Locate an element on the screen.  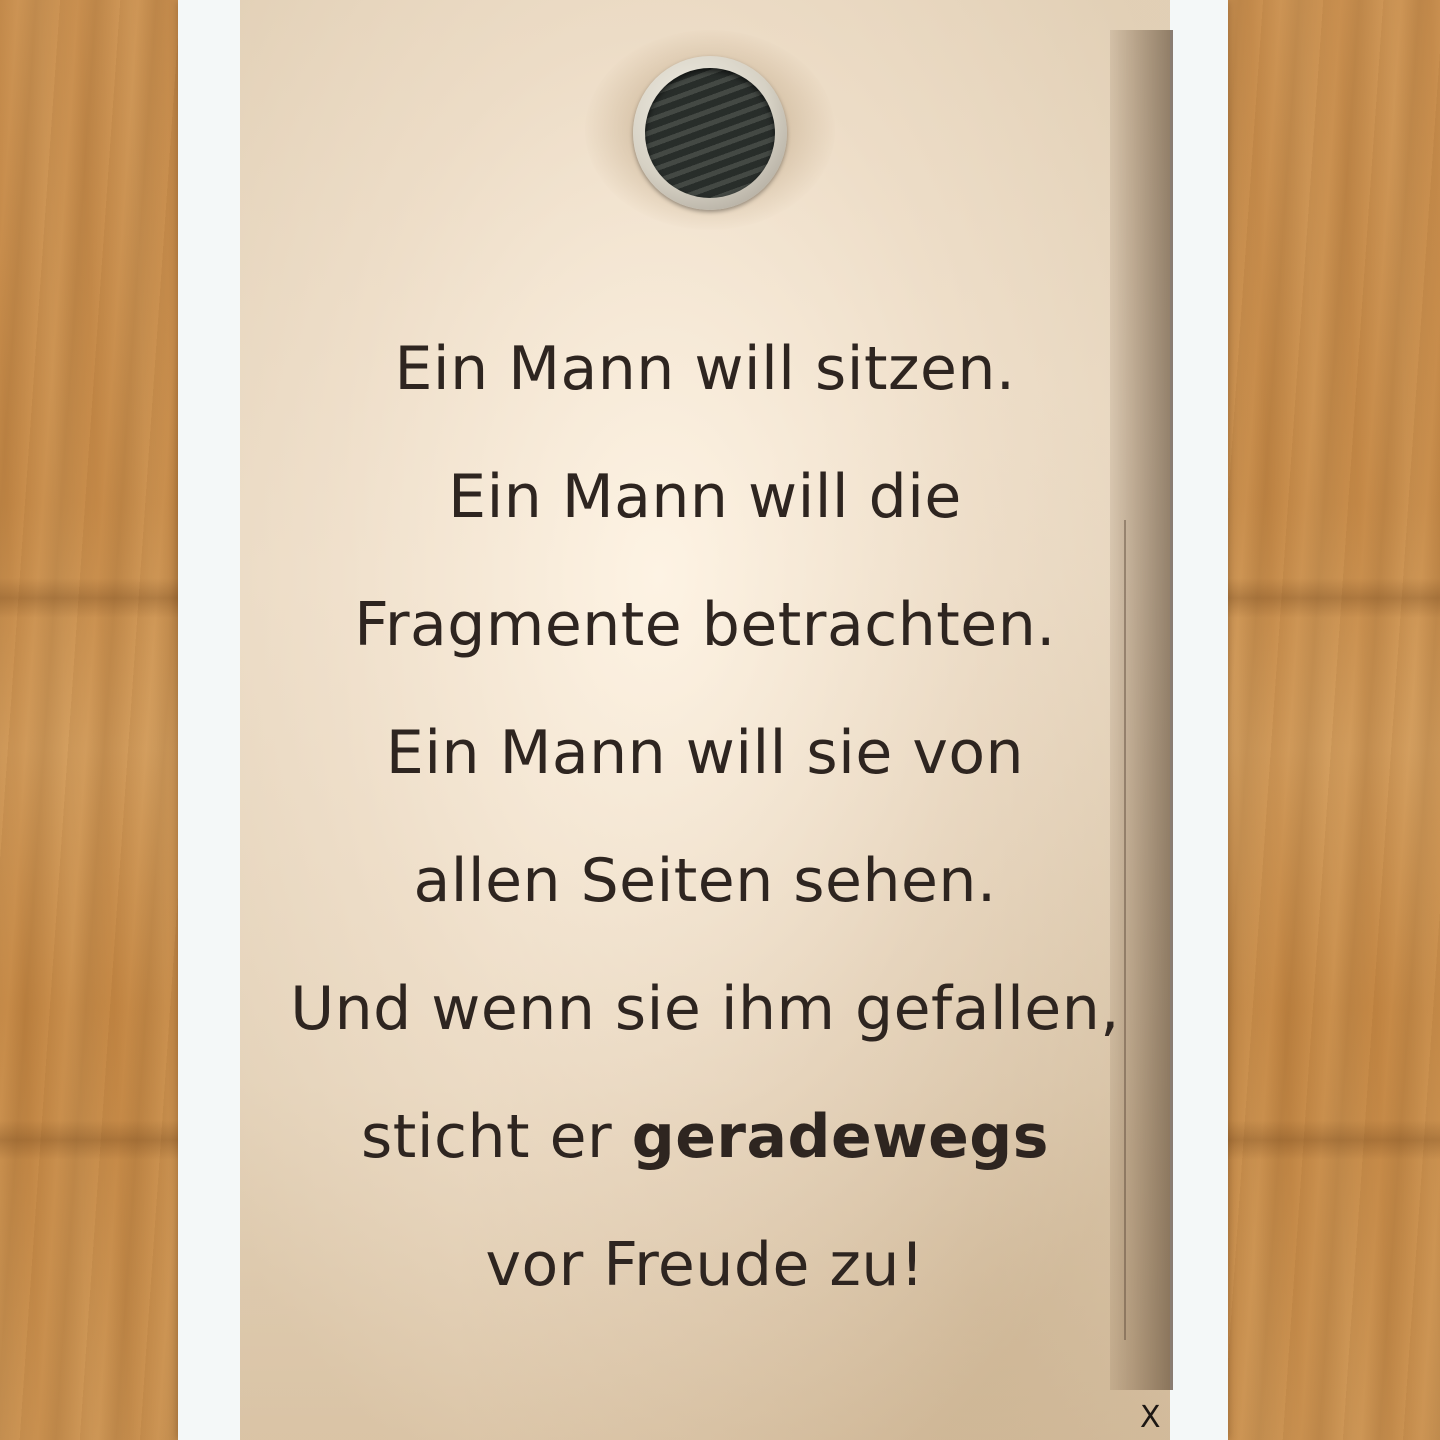
poem-phrase: sticht er is located at coordinates (487, 1137).